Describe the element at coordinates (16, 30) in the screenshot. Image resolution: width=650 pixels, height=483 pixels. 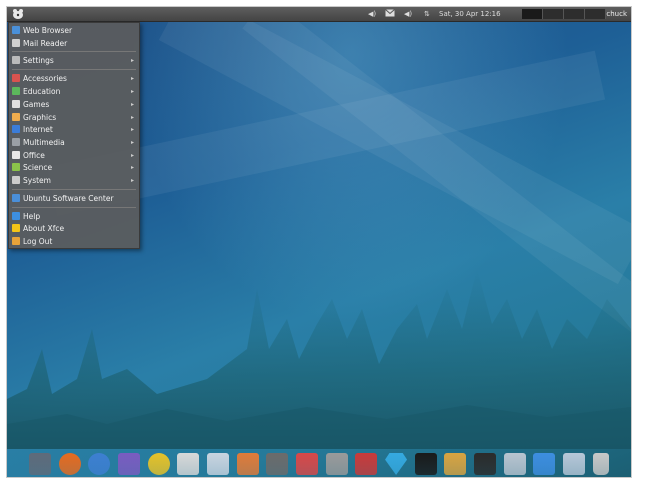
I see `web-browser-icon` at that location.